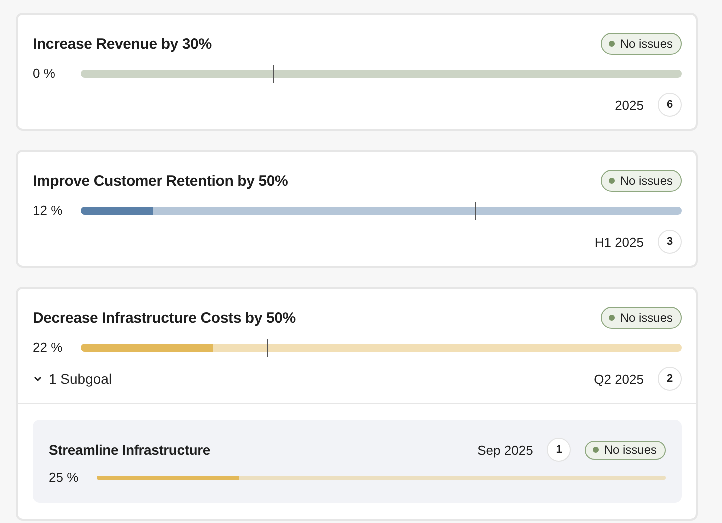  I want to click on count-badge: 3, so click(670, 242).